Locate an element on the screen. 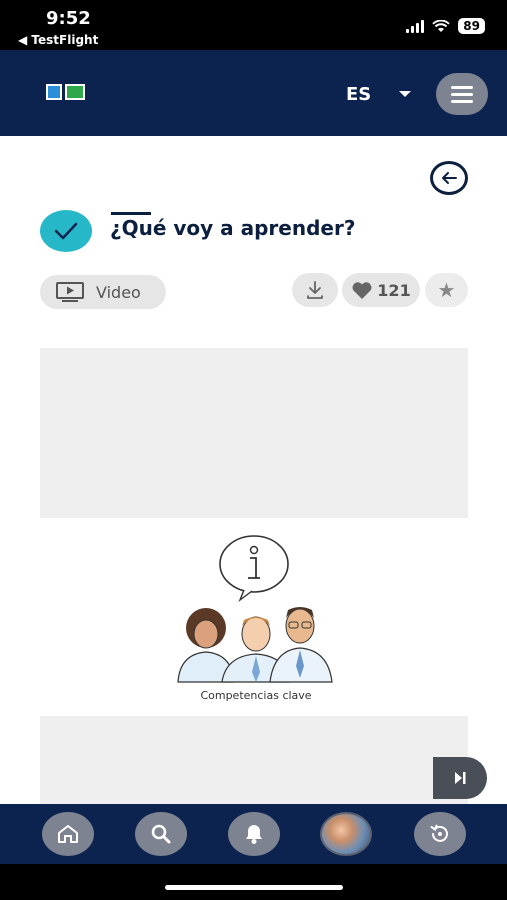 The width and height of the screenshot is (507, 900). arrow-left-icon is located at coordinates (449, 178).